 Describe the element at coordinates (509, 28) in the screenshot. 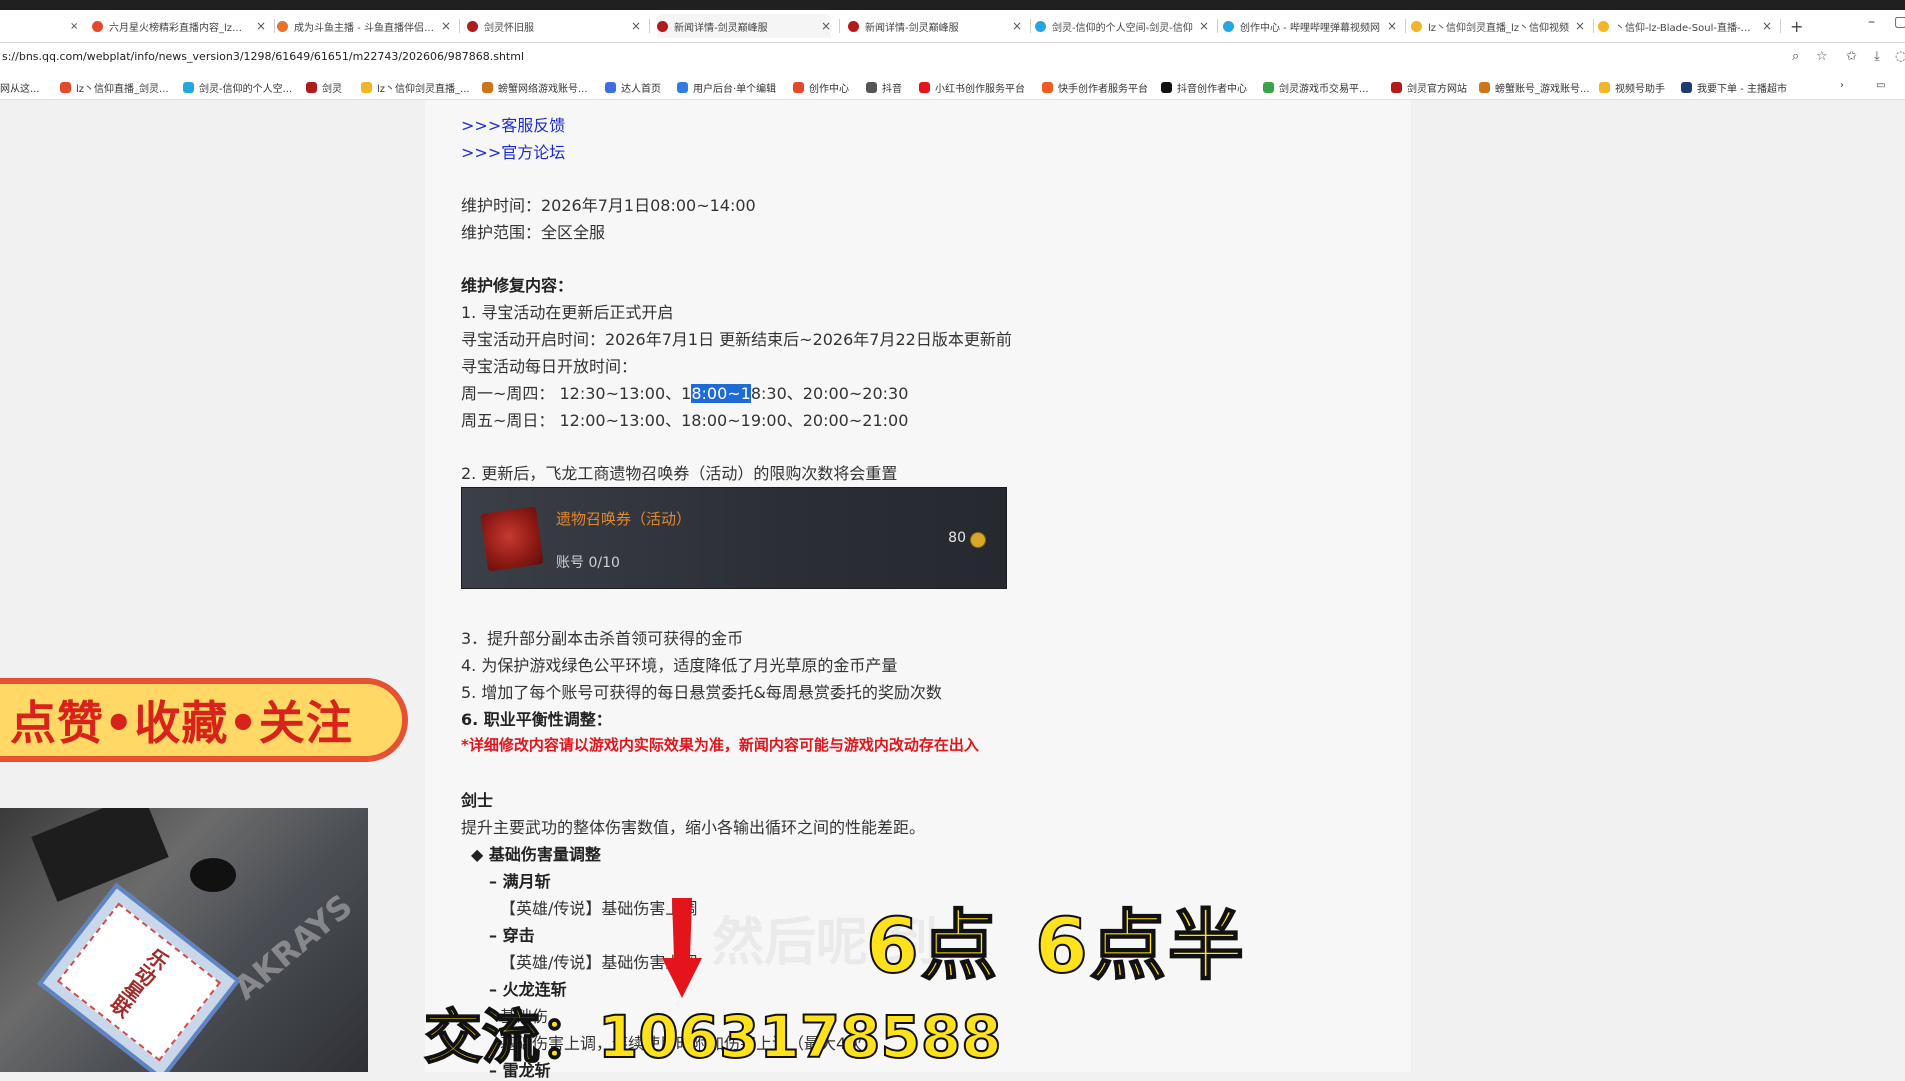

I see `tab-label: 剑灵怀旧服` at that location.